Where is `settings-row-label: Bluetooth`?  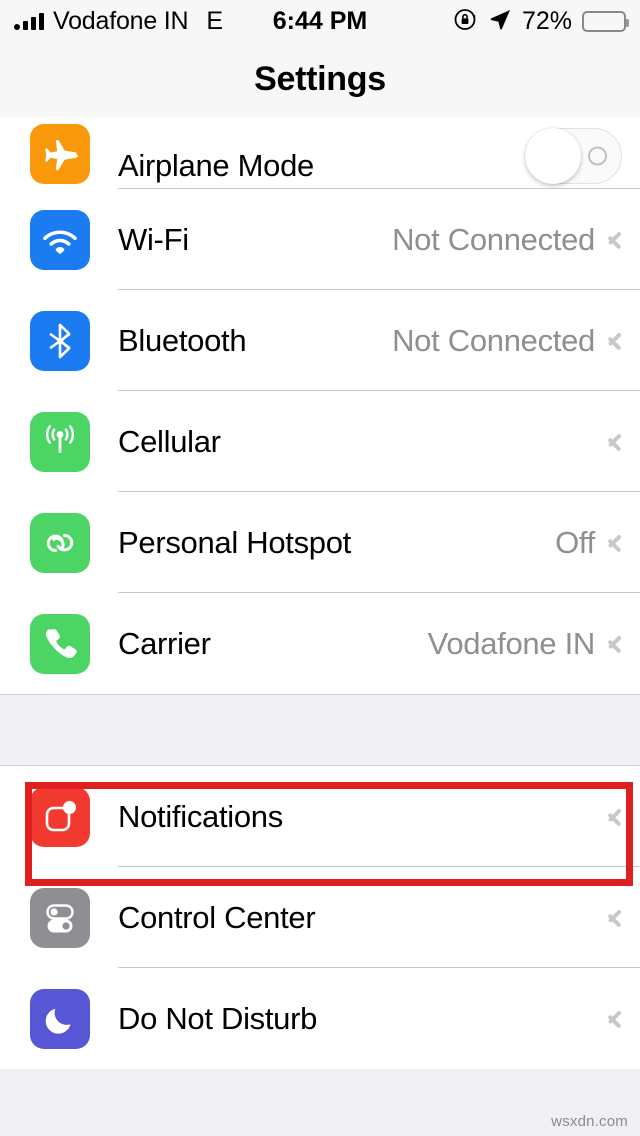 settings-row-label: Bluetooth is located at coordinates (182, 340).